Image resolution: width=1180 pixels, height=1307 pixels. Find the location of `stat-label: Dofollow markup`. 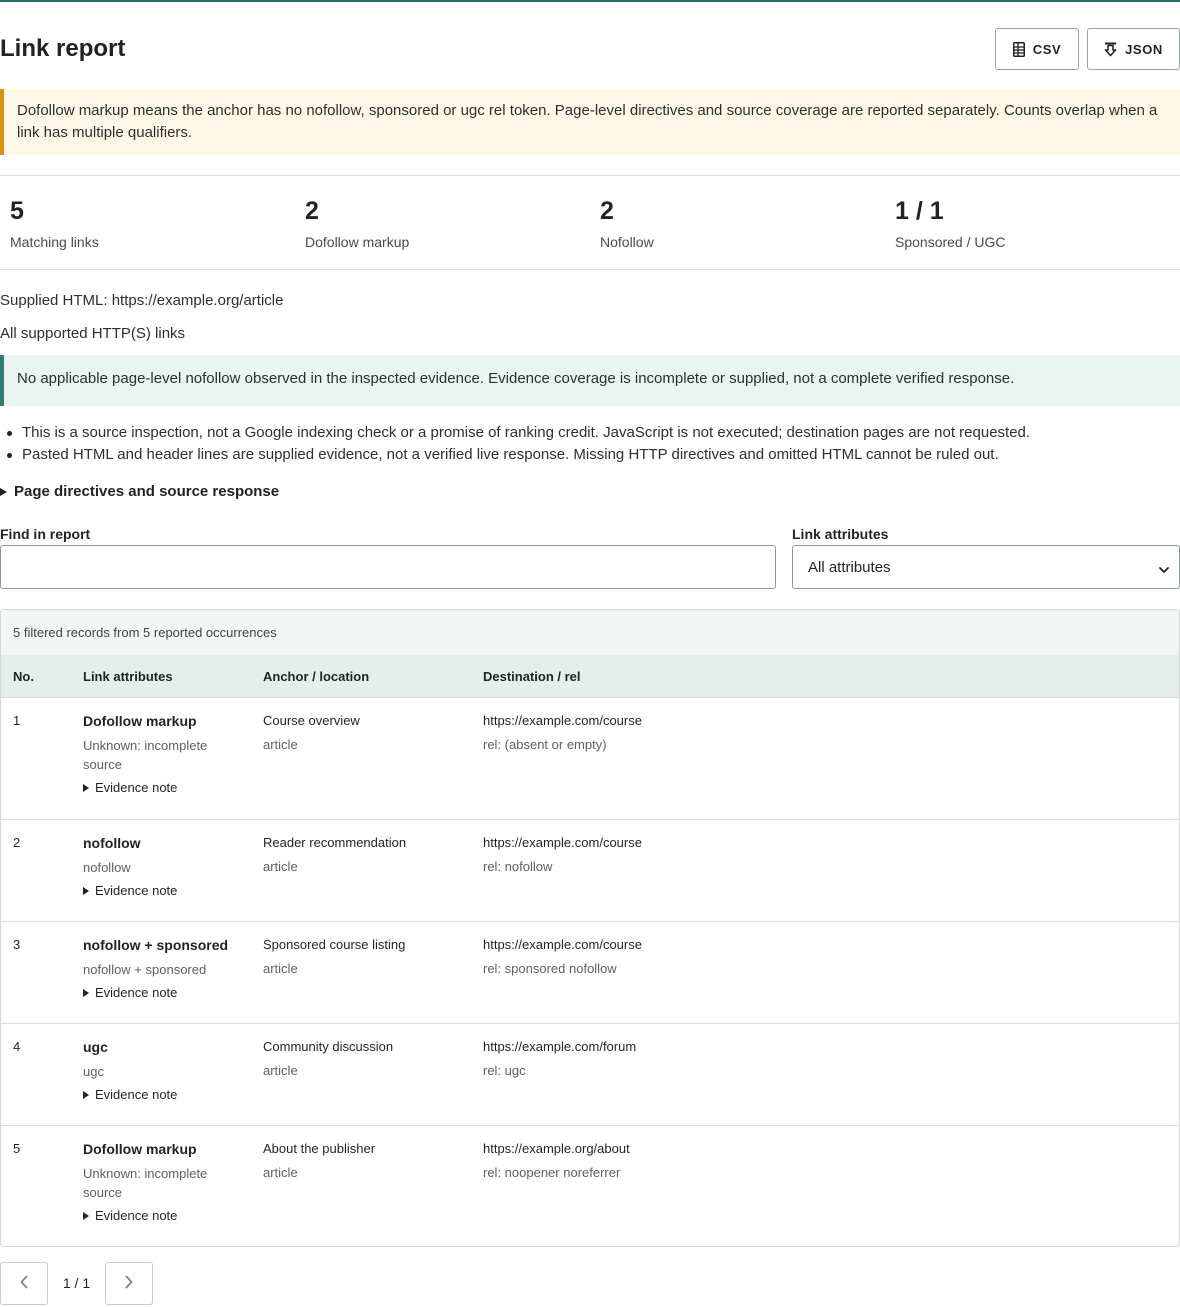

stat-label: Dofollow markup is located at coordinates (357, 242).